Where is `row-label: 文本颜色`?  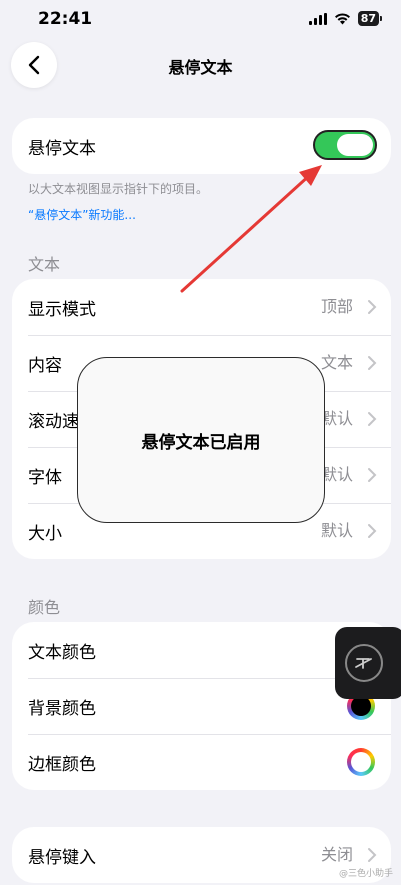 row-label: 文本颜色 is located at coordinates (62, 652).